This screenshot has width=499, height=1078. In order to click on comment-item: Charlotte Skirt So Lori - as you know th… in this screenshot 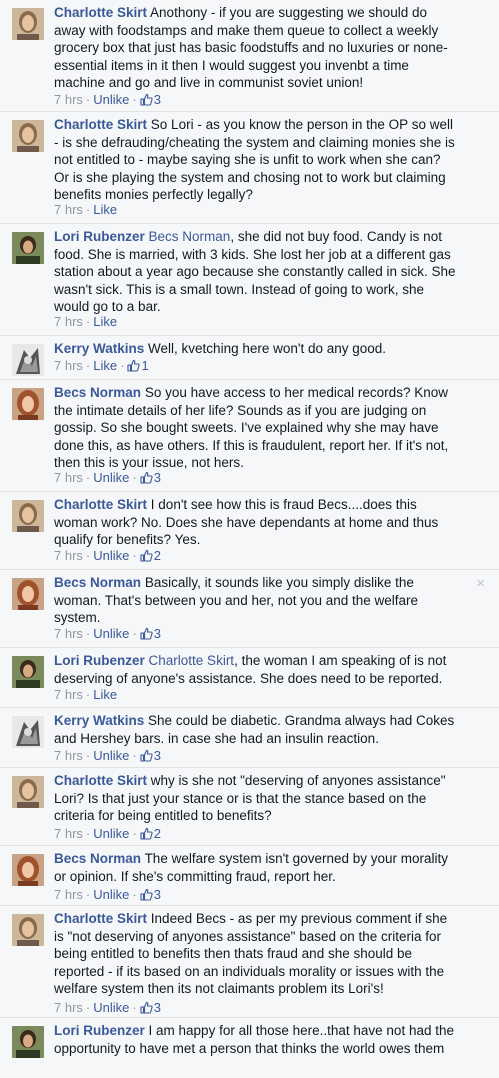, I will do `click(249, 168)`.